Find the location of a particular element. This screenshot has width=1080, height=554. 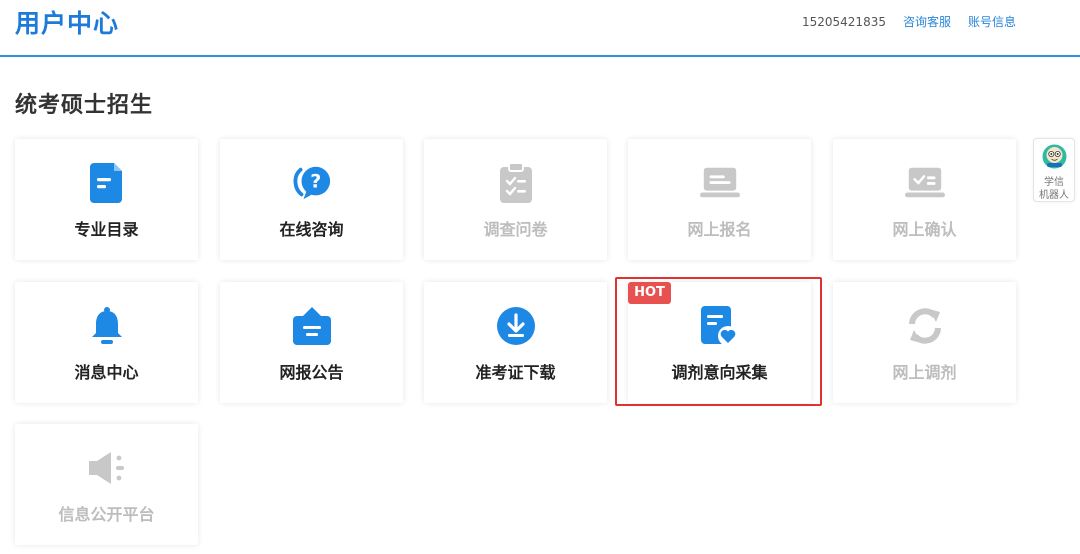

user-phone: 15205421835 is located at coordinates (843, 21).